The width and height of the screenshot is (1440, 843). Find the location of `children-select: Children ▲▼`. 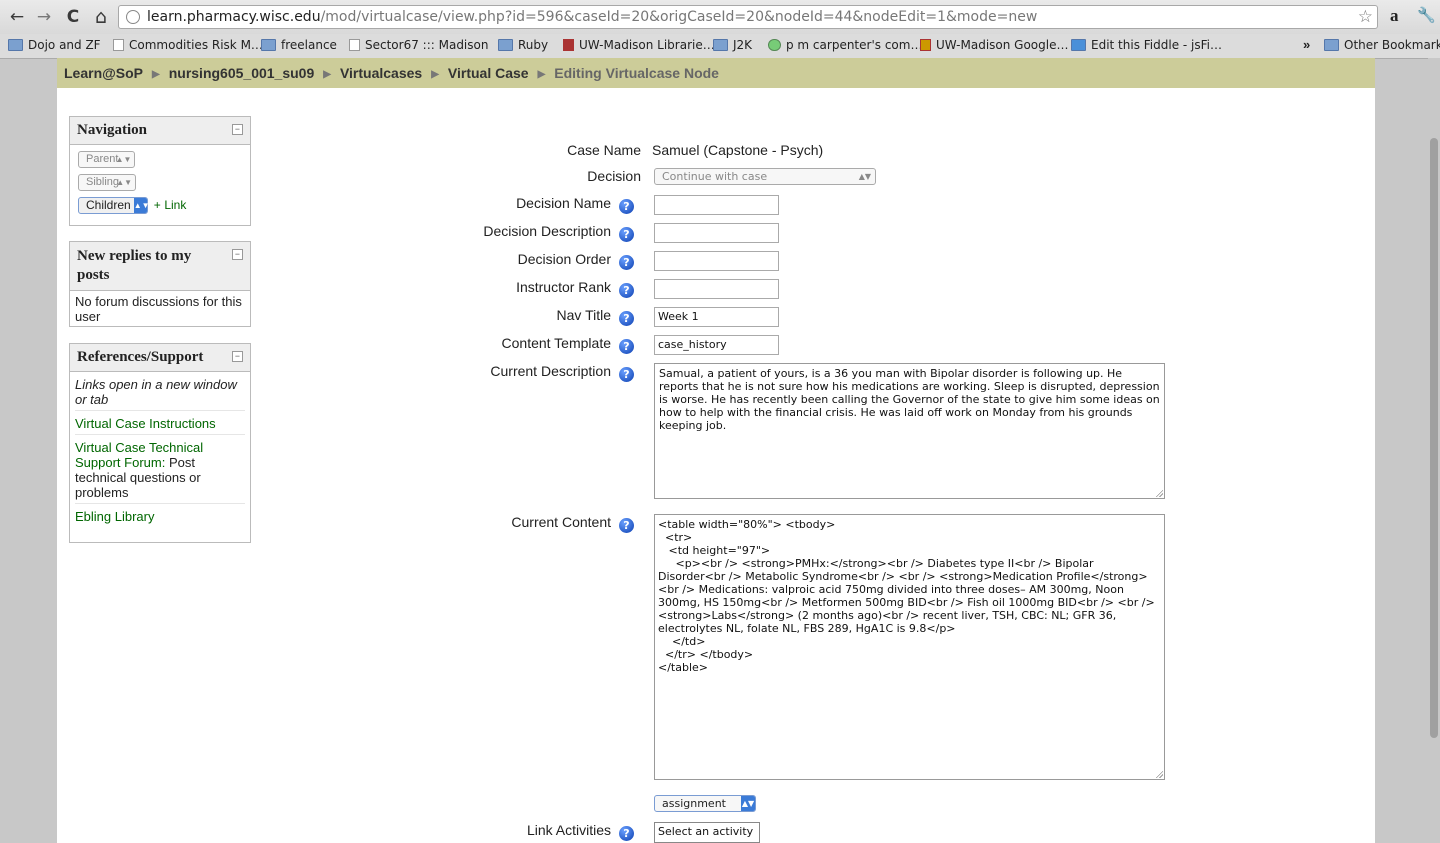

children-select: Children ▲▼ is located at coordinates (114, 205).